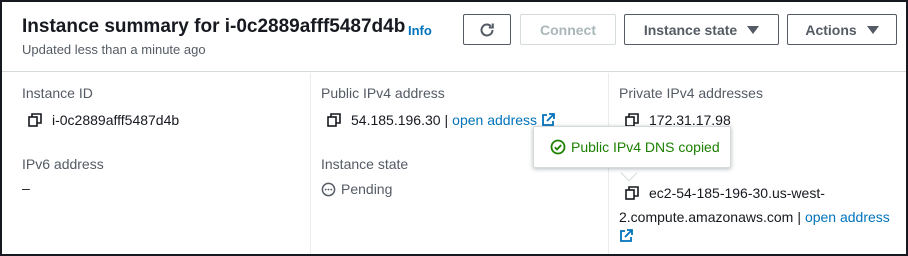 This screenshot has width=908, height=256. What do you see at coordinates (645, 147) in the screenshot?
I see `tooltip-text: Public IPv4 DNS copied` at bounding box center [645, 147].